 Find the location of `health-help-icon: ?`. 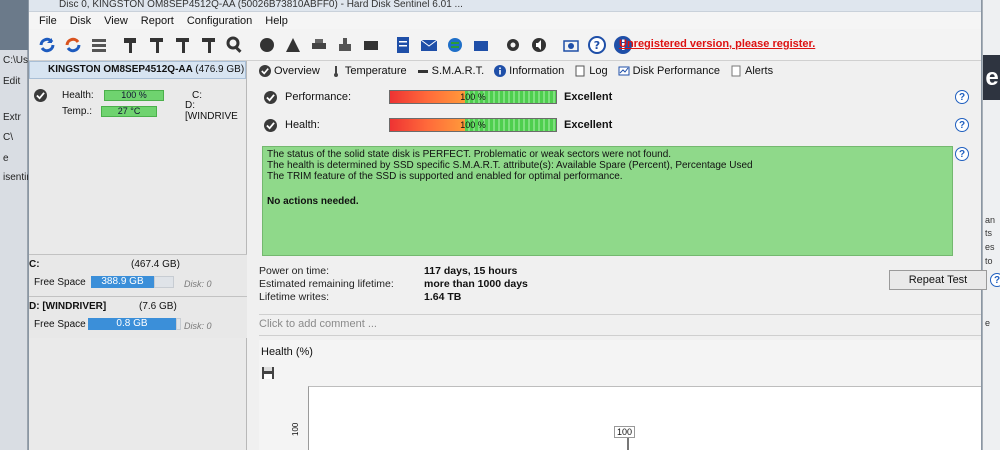

health-help-icon: ? is located at coordinates (962, 125).